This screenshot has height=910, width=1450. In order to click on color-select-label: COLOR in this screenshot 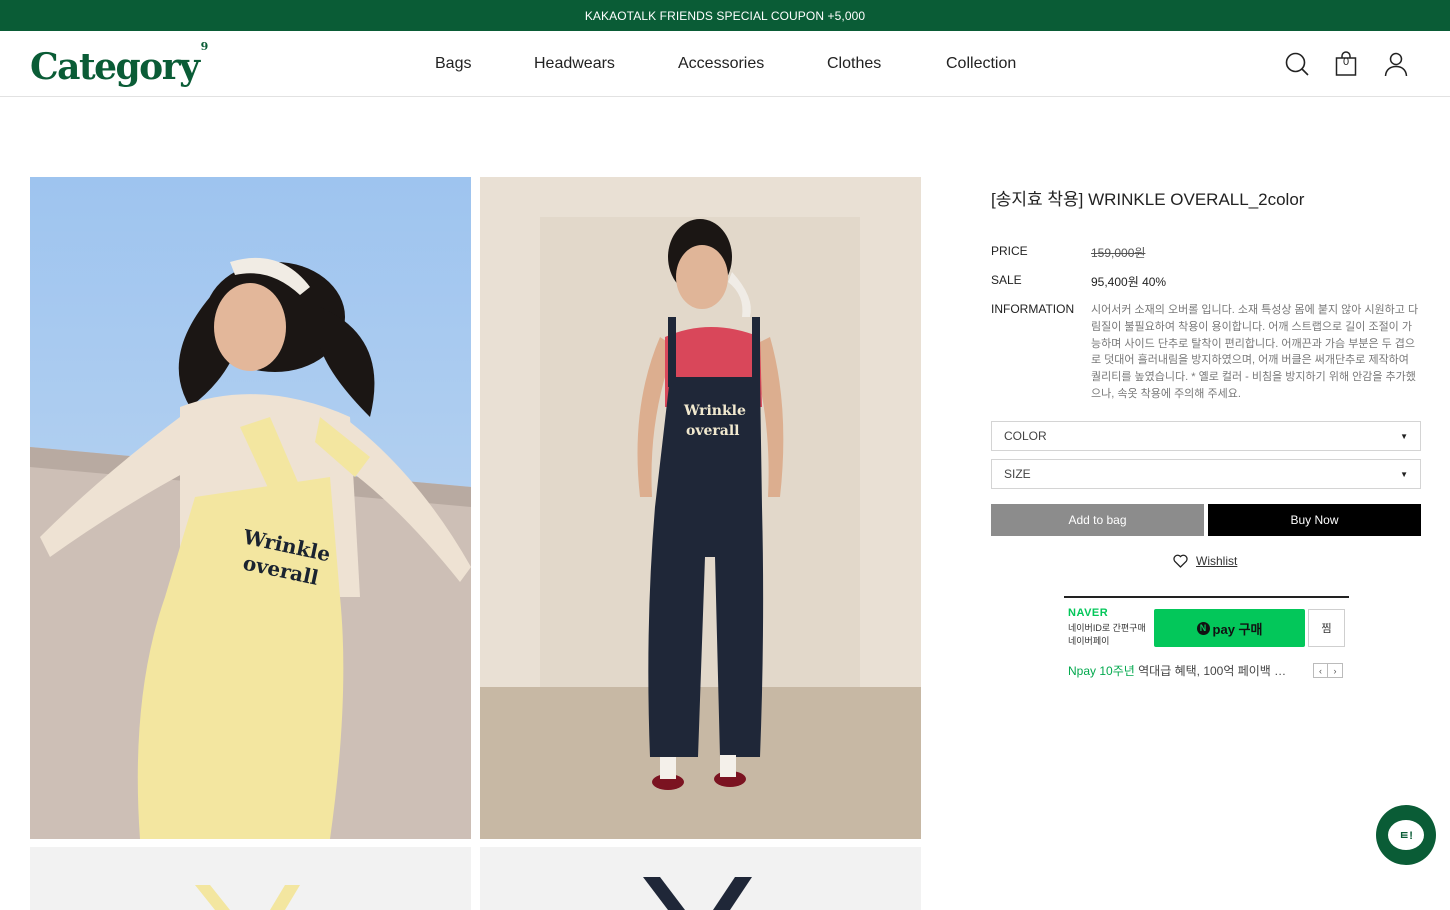, I will do `click(1025, 436)`.